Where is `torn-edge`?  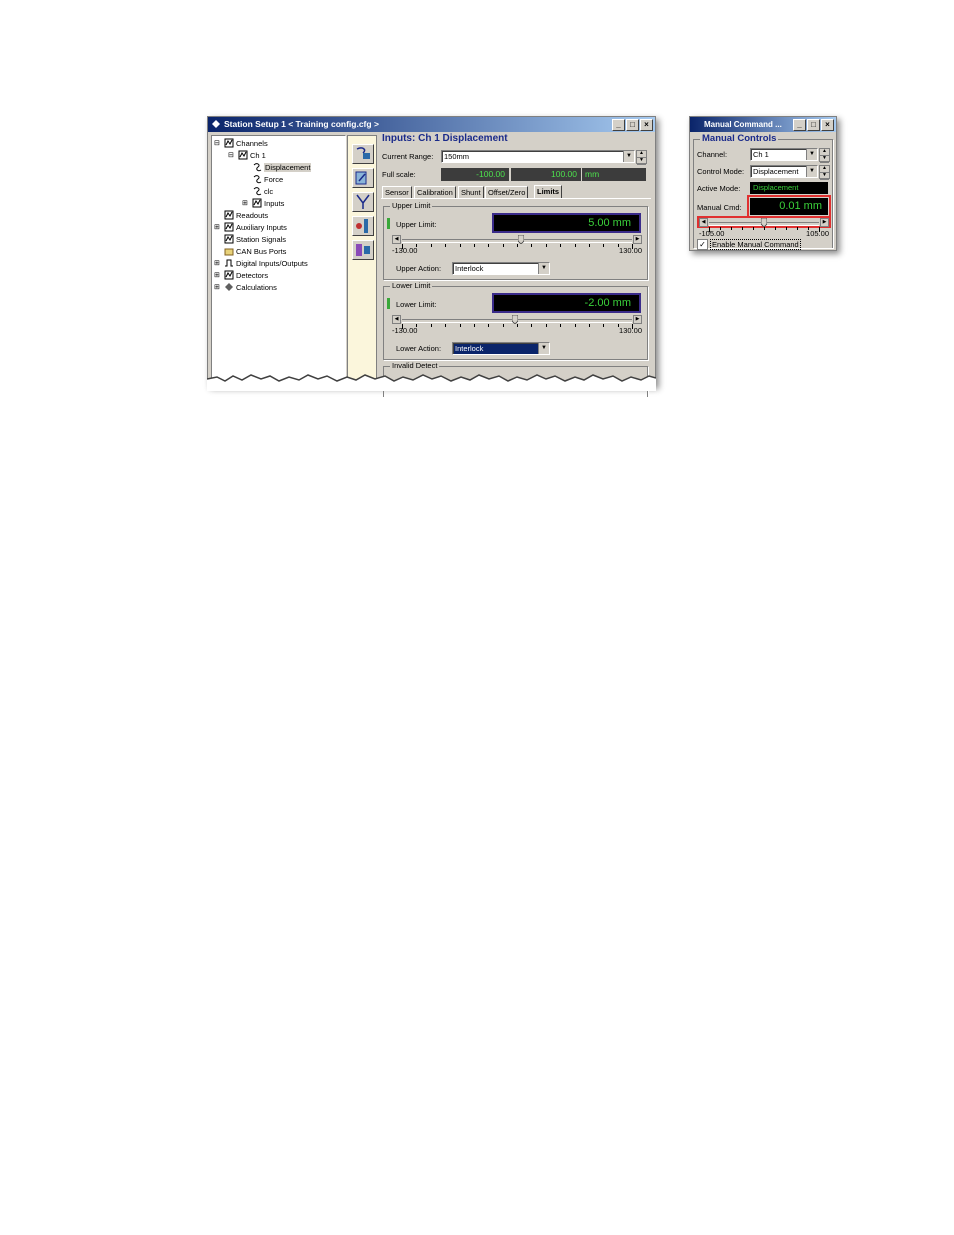 torn-edge is located at coordinates (431, 382).